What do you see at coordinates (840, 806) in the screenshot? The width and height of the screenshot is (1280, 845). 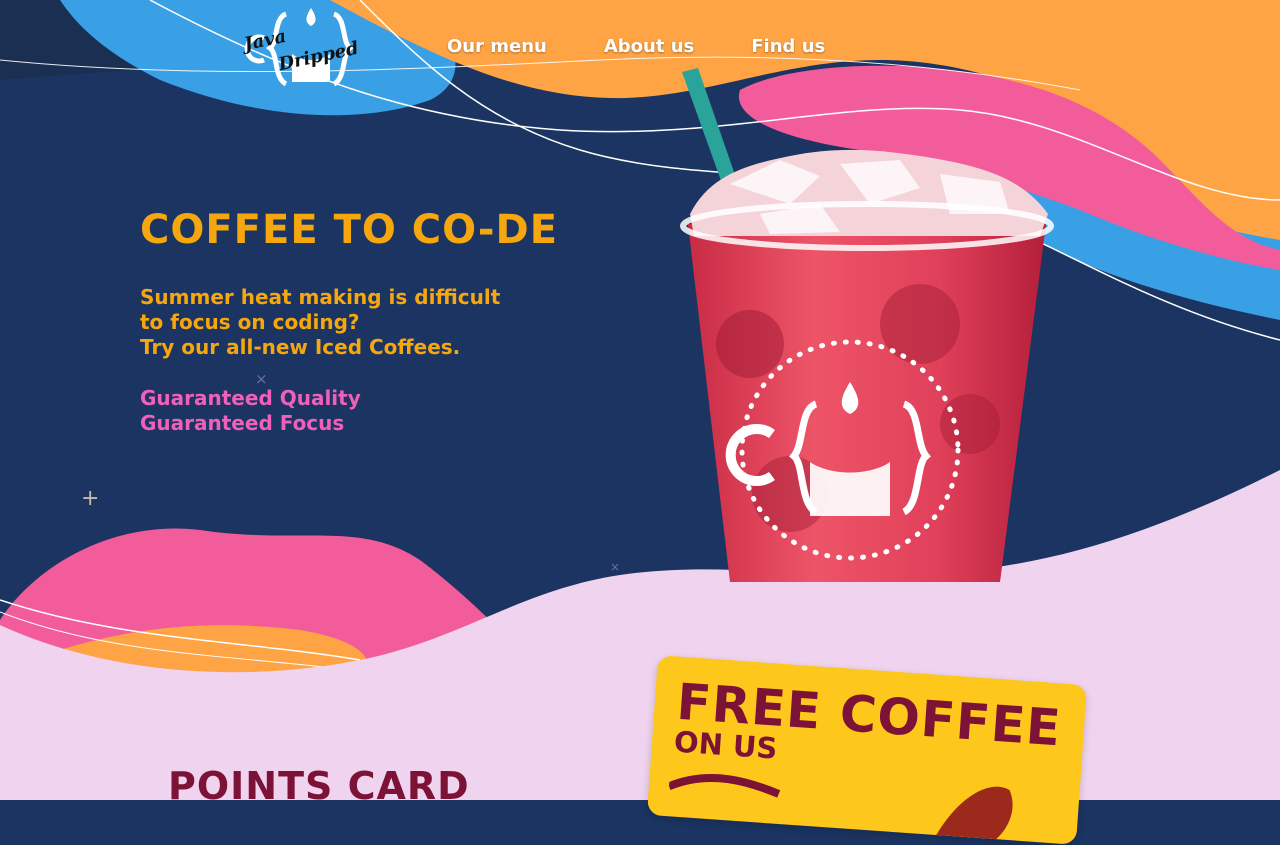 I see `card-decoration-icon` at bounding box center [840, 806].